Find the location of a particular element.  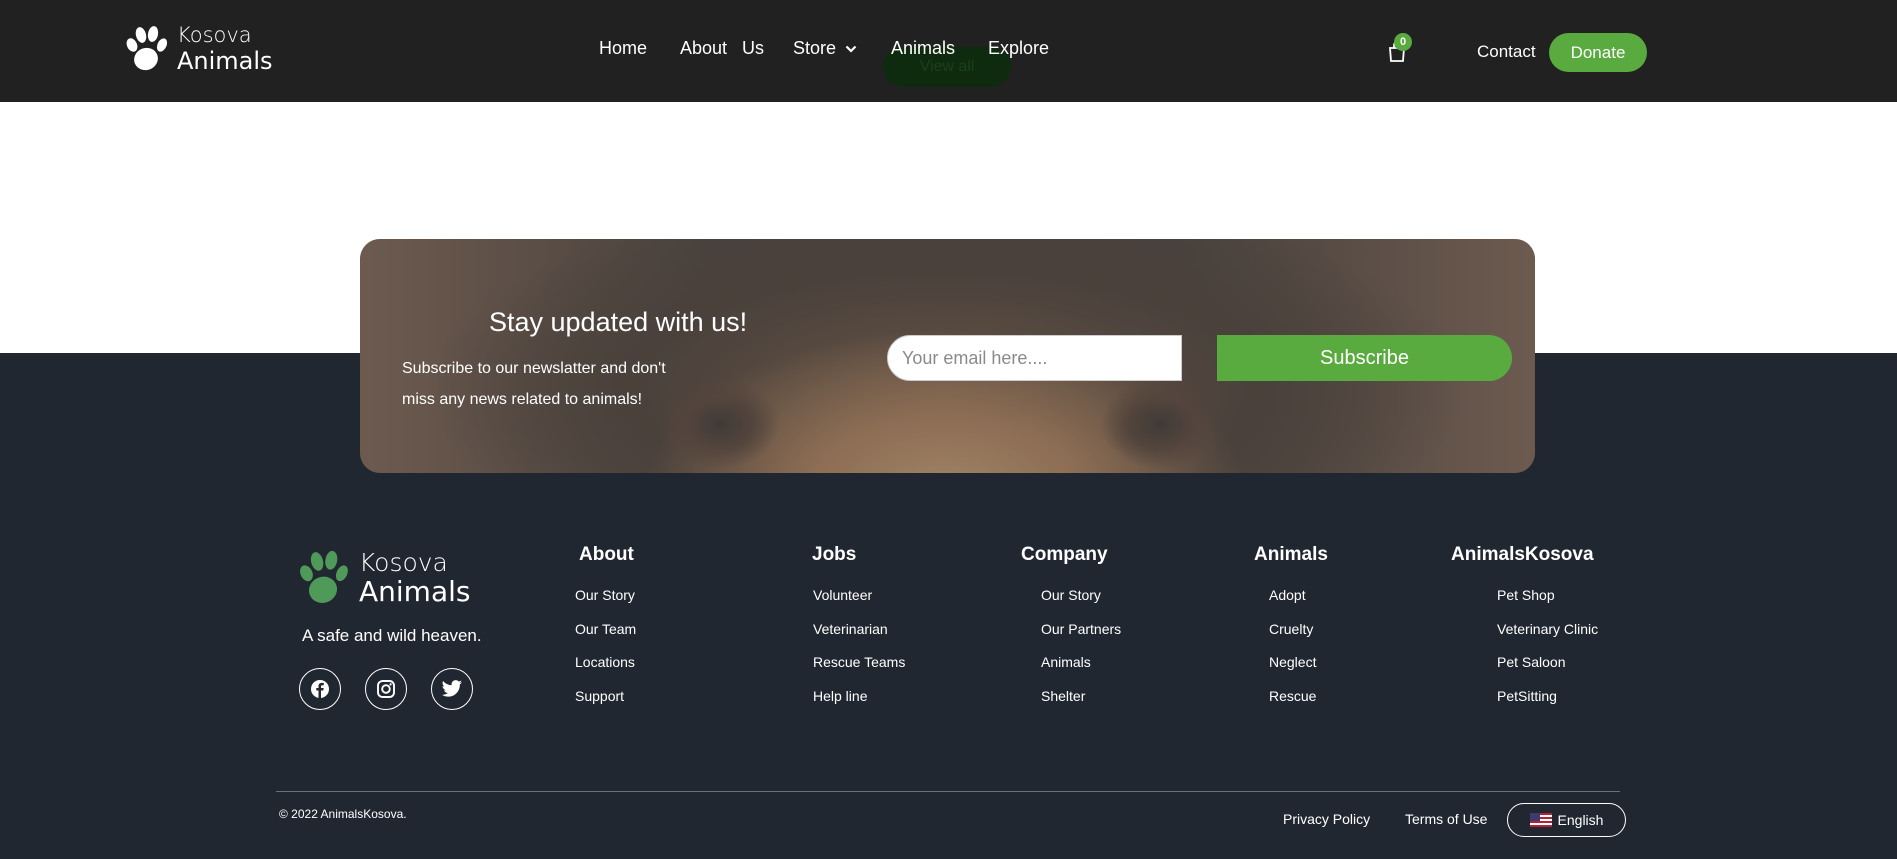

logo-line2: Animals is located at coordinates (225, 61).